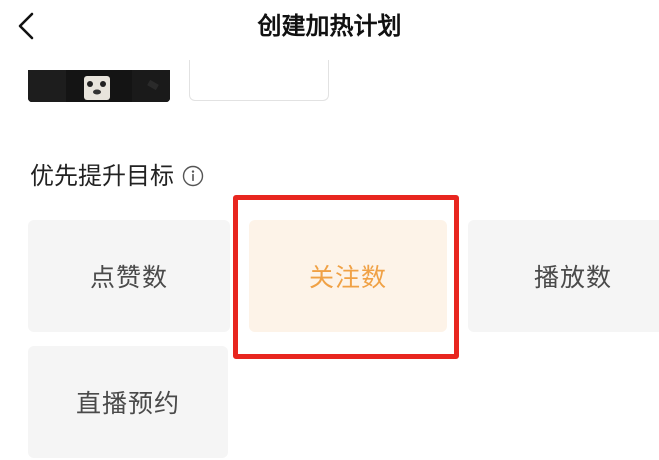  I want to click on add-video-slot, so click(259, 80).